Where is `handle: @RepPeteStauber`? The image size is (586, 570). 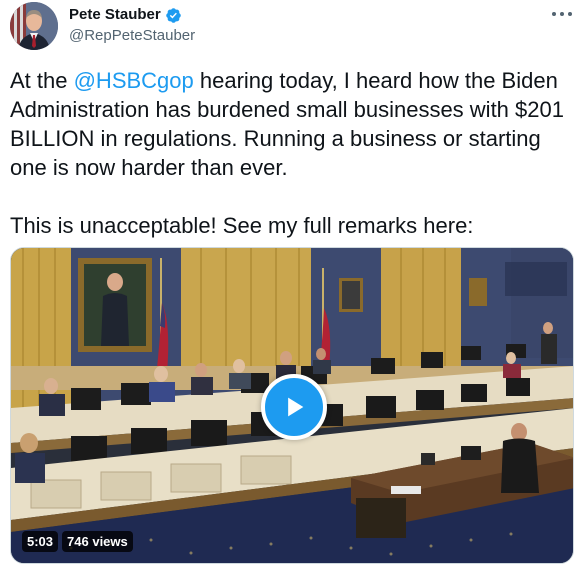 handle: @RepPeteStauber is located at coordinates (132, 36).